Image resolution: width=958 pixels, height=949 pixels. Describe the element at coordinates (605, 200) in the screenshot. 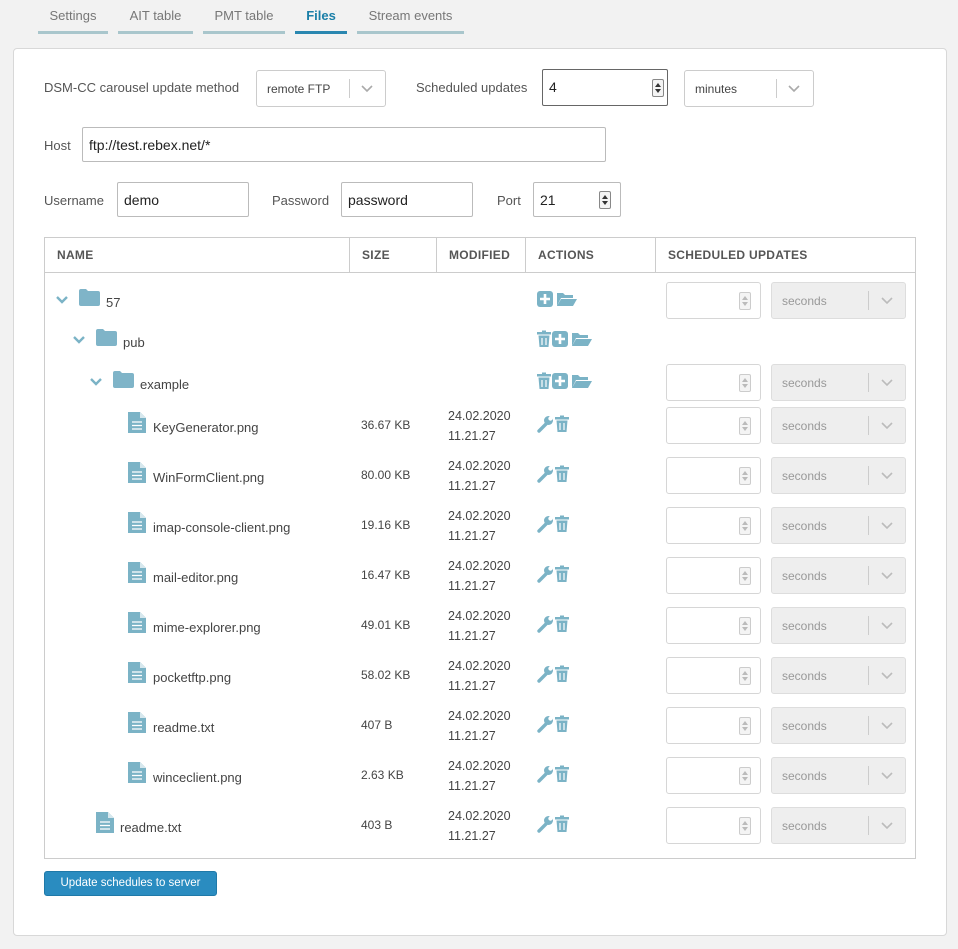

I see `port-spinner` at that location.